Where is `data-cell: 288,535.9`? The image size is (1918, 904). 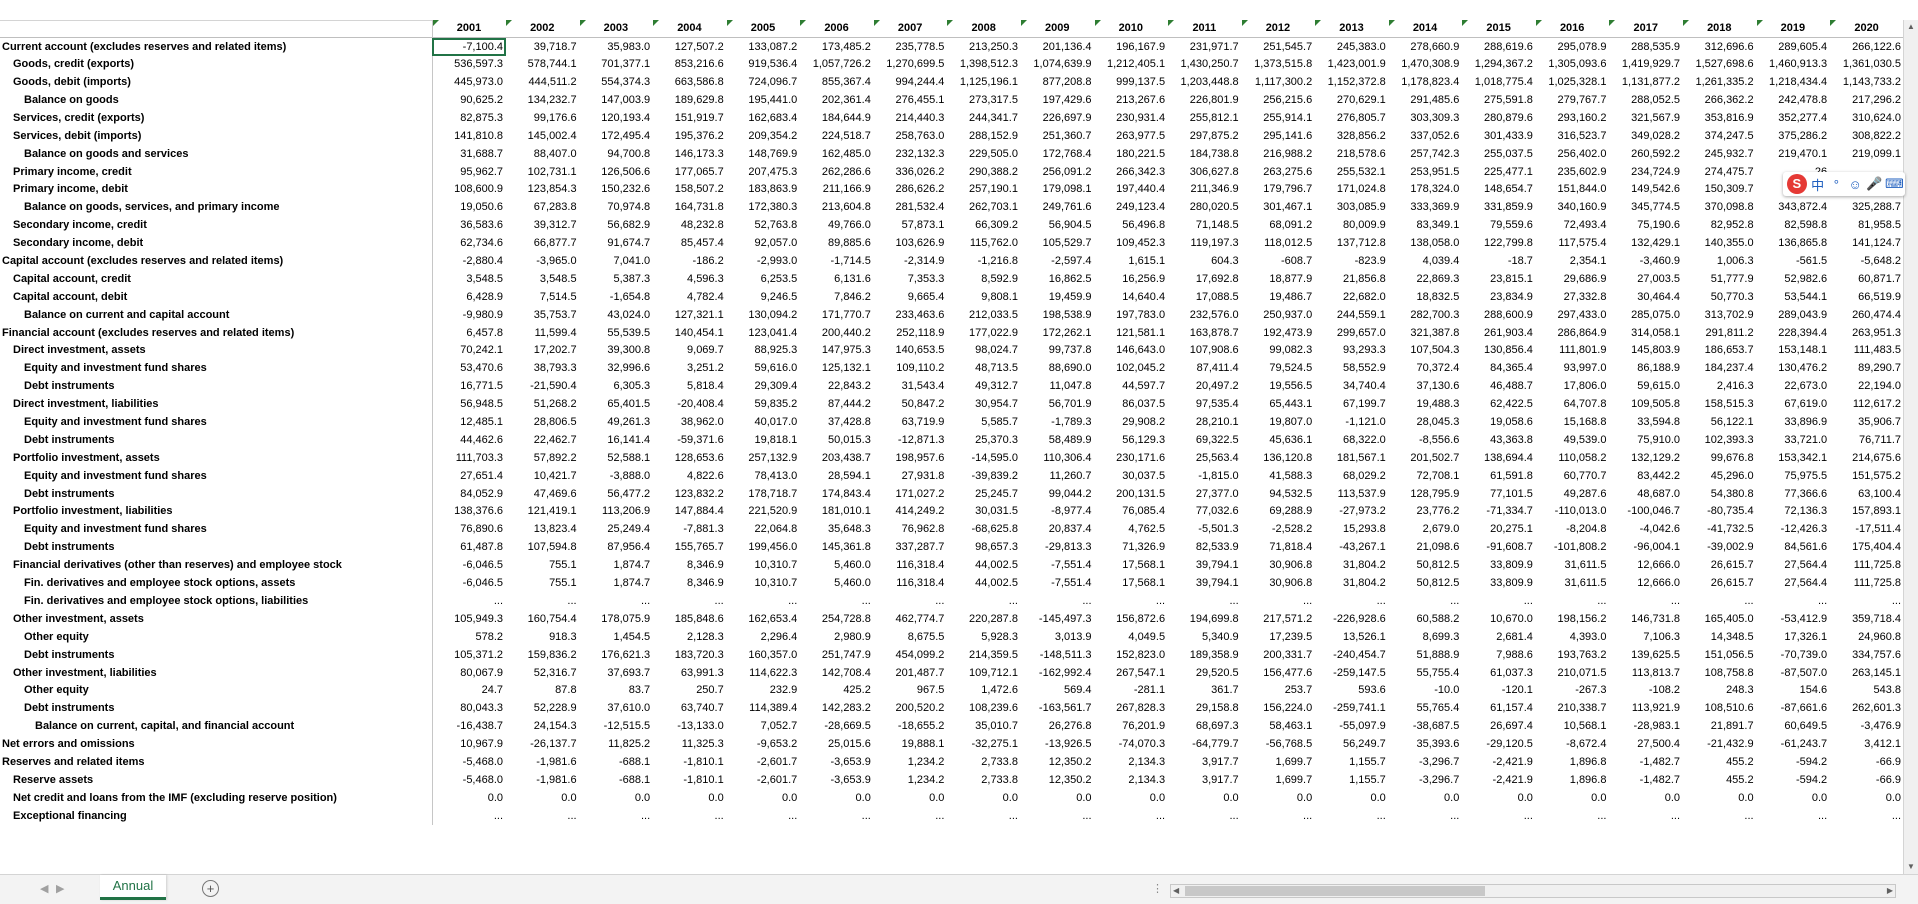
data-cell: 288,535.9 is located at coordinates (1646, 47).